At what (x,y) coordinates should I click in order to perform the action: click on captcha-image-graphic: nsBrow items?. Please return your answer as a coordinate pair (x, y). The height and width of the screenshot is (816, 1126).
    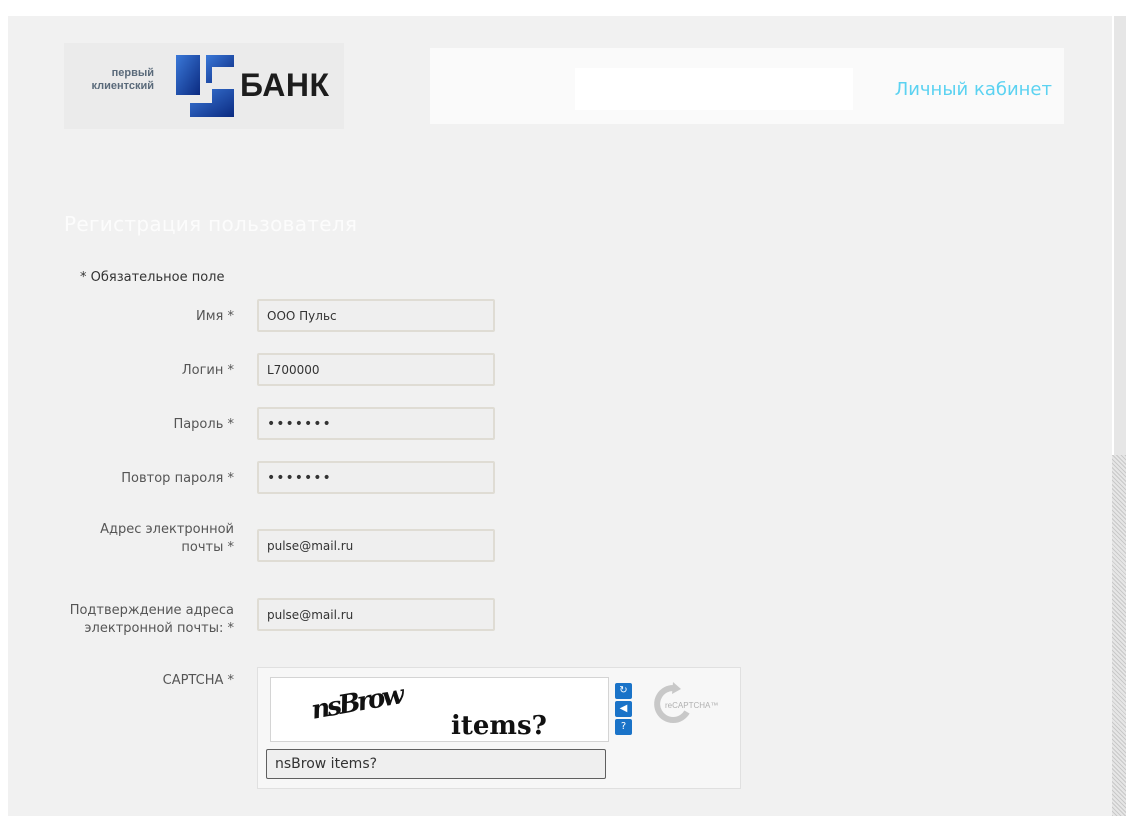
    Looking at the image, I should click on (428, 710).